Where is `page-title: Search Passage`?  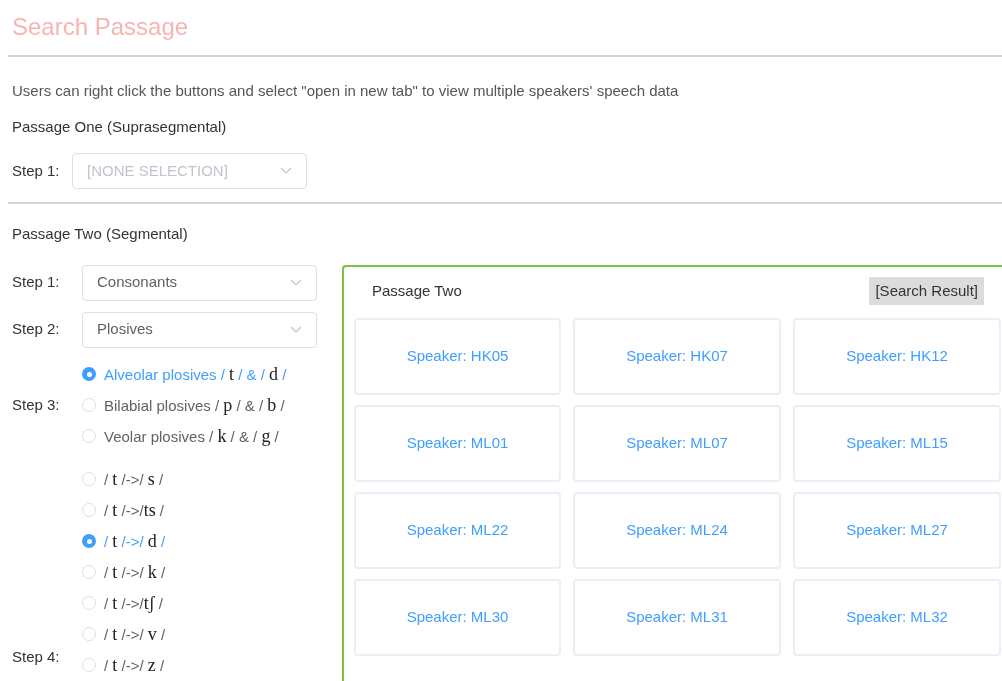
page-title: Search Passage is located at coordinates (100, 27).